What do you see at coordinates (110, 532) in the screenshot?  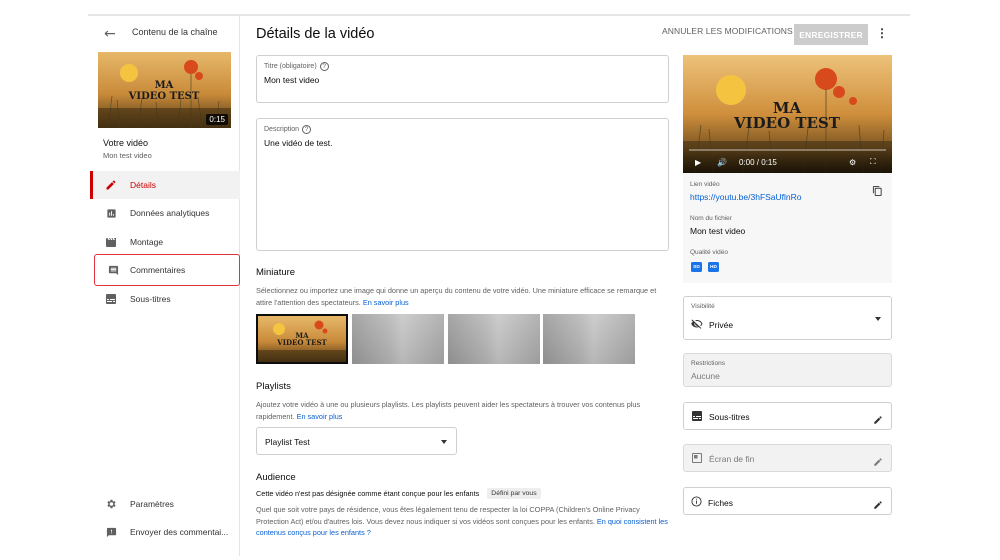 I see `feedback-icon` at bounding box center [110, 532].